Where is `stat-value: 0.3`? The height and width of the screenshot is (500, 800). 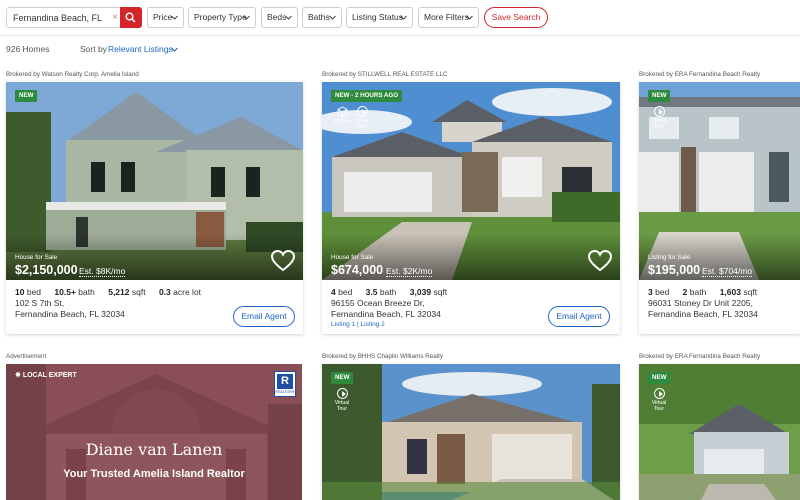 stat-value: 0.3 is located at coordinates (164, 292).